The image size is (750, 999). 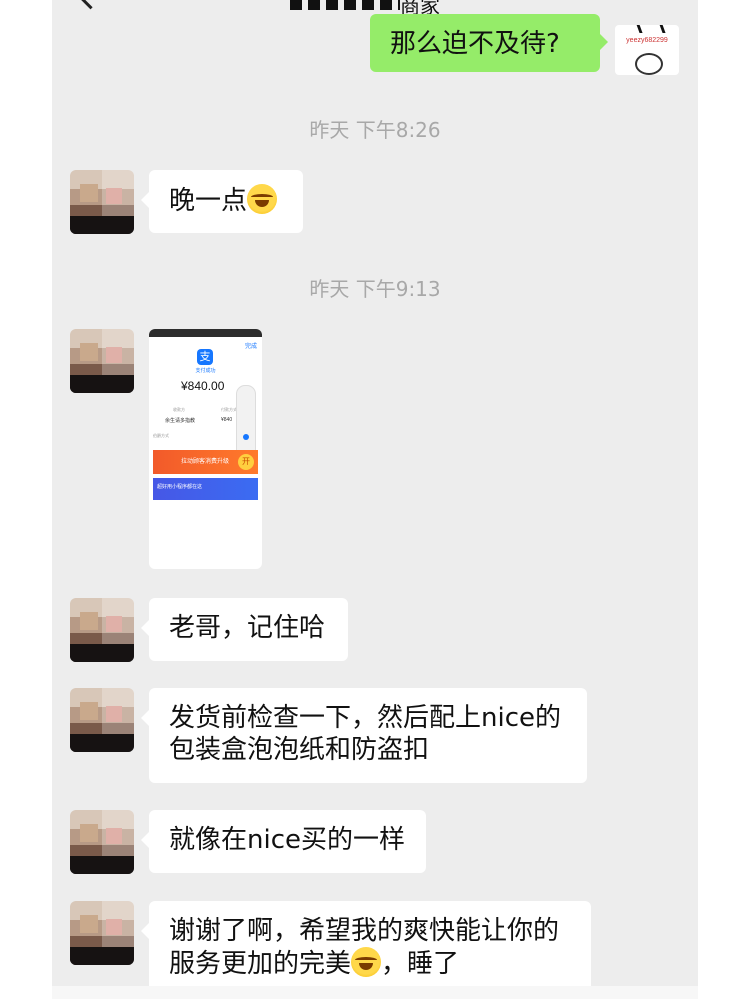 I want to click on message-text: 那么迫不及待?, so click(x=475, y=44).